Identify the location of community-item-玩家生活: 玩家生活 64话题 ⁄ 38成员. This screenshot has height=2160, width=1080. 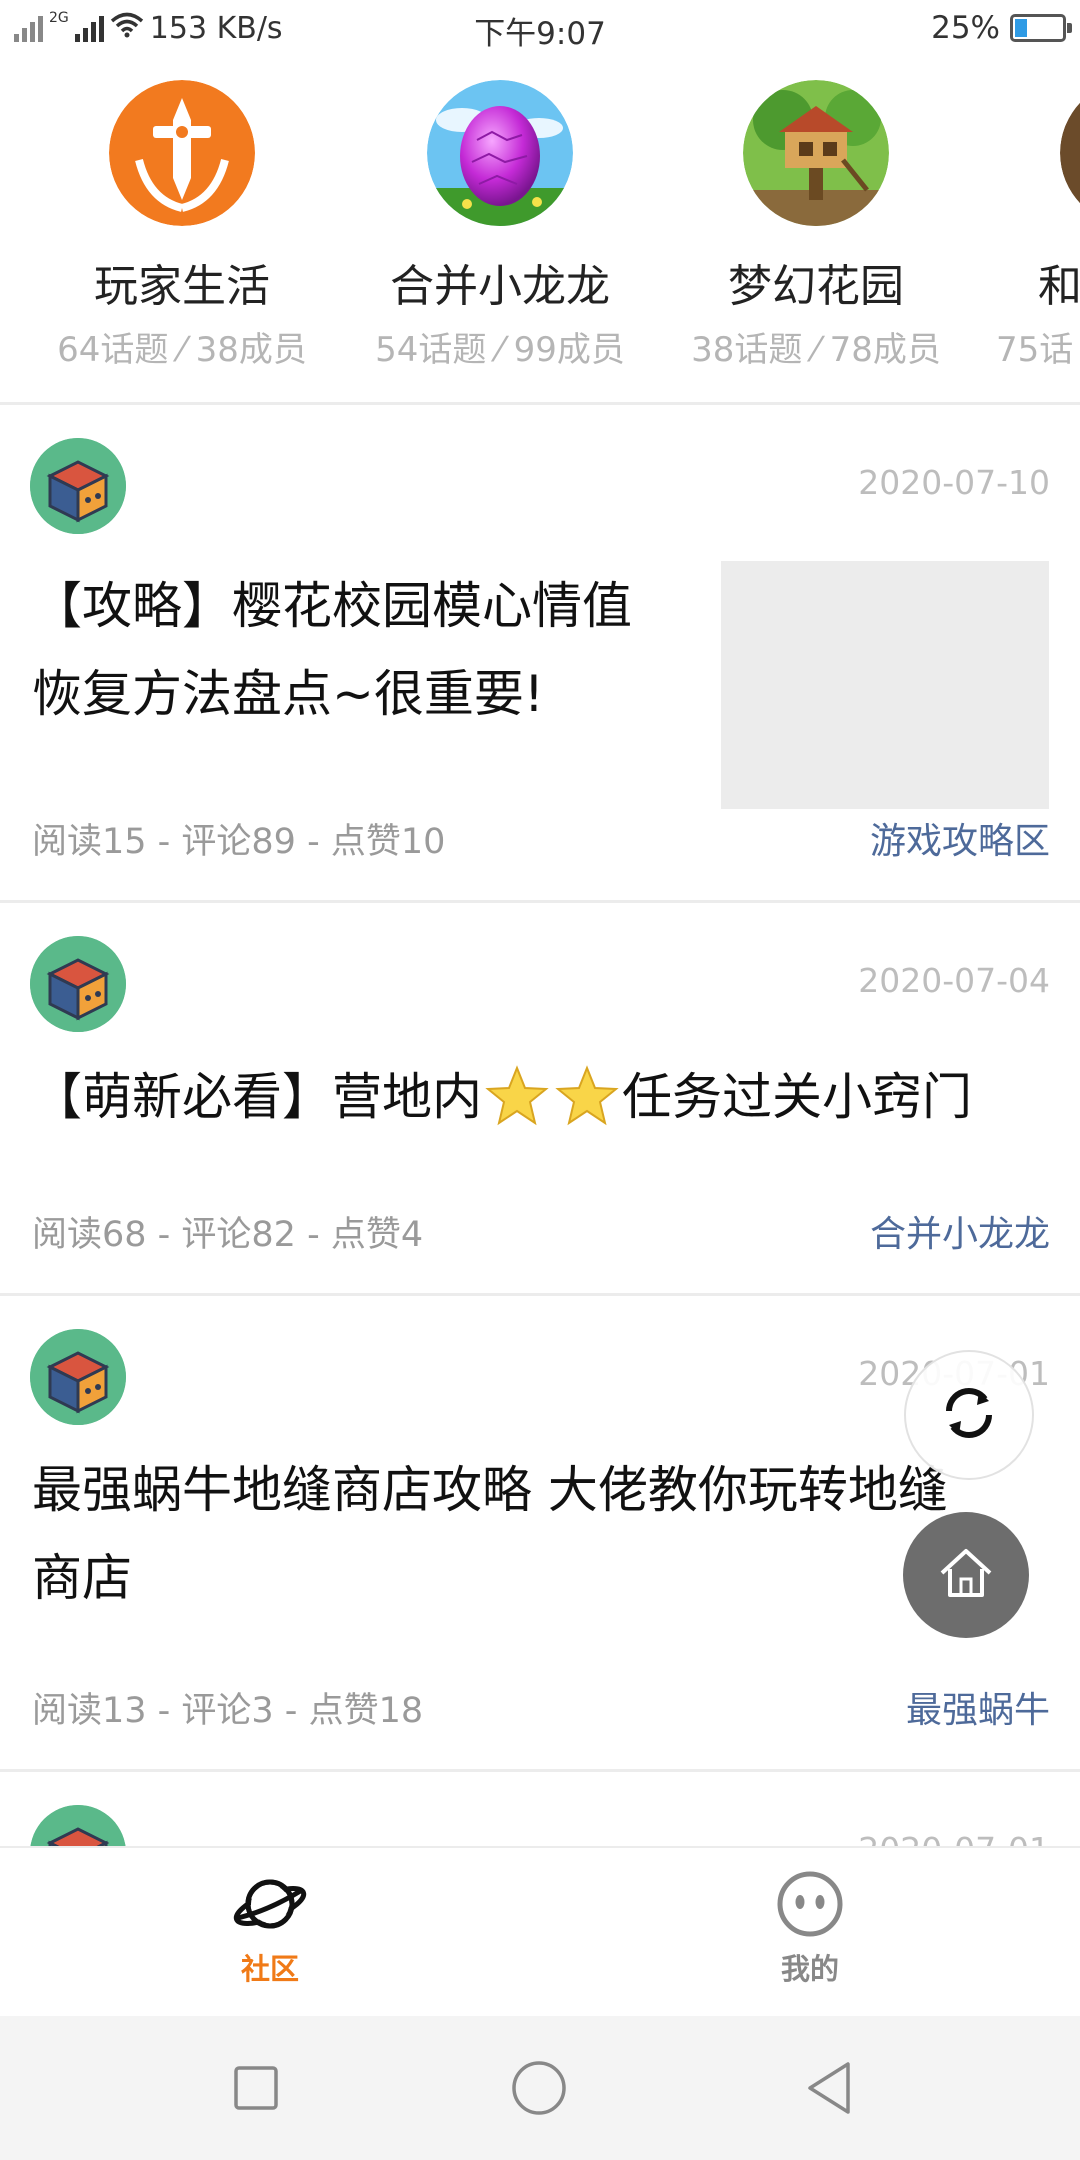
(182, 225).